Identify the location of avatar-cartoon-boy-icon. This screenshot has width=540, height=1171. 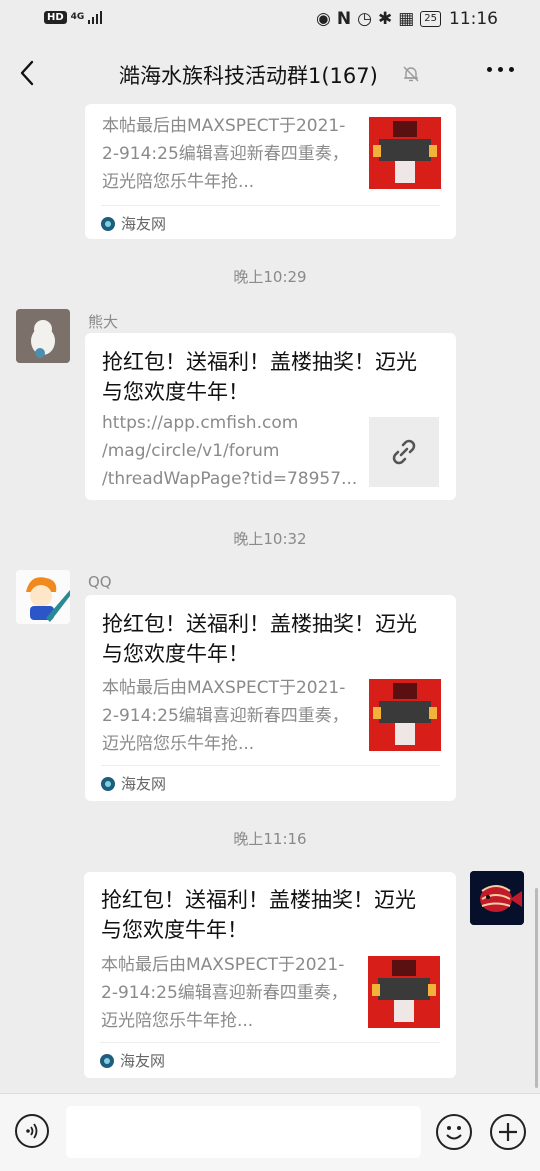
(43, 597).